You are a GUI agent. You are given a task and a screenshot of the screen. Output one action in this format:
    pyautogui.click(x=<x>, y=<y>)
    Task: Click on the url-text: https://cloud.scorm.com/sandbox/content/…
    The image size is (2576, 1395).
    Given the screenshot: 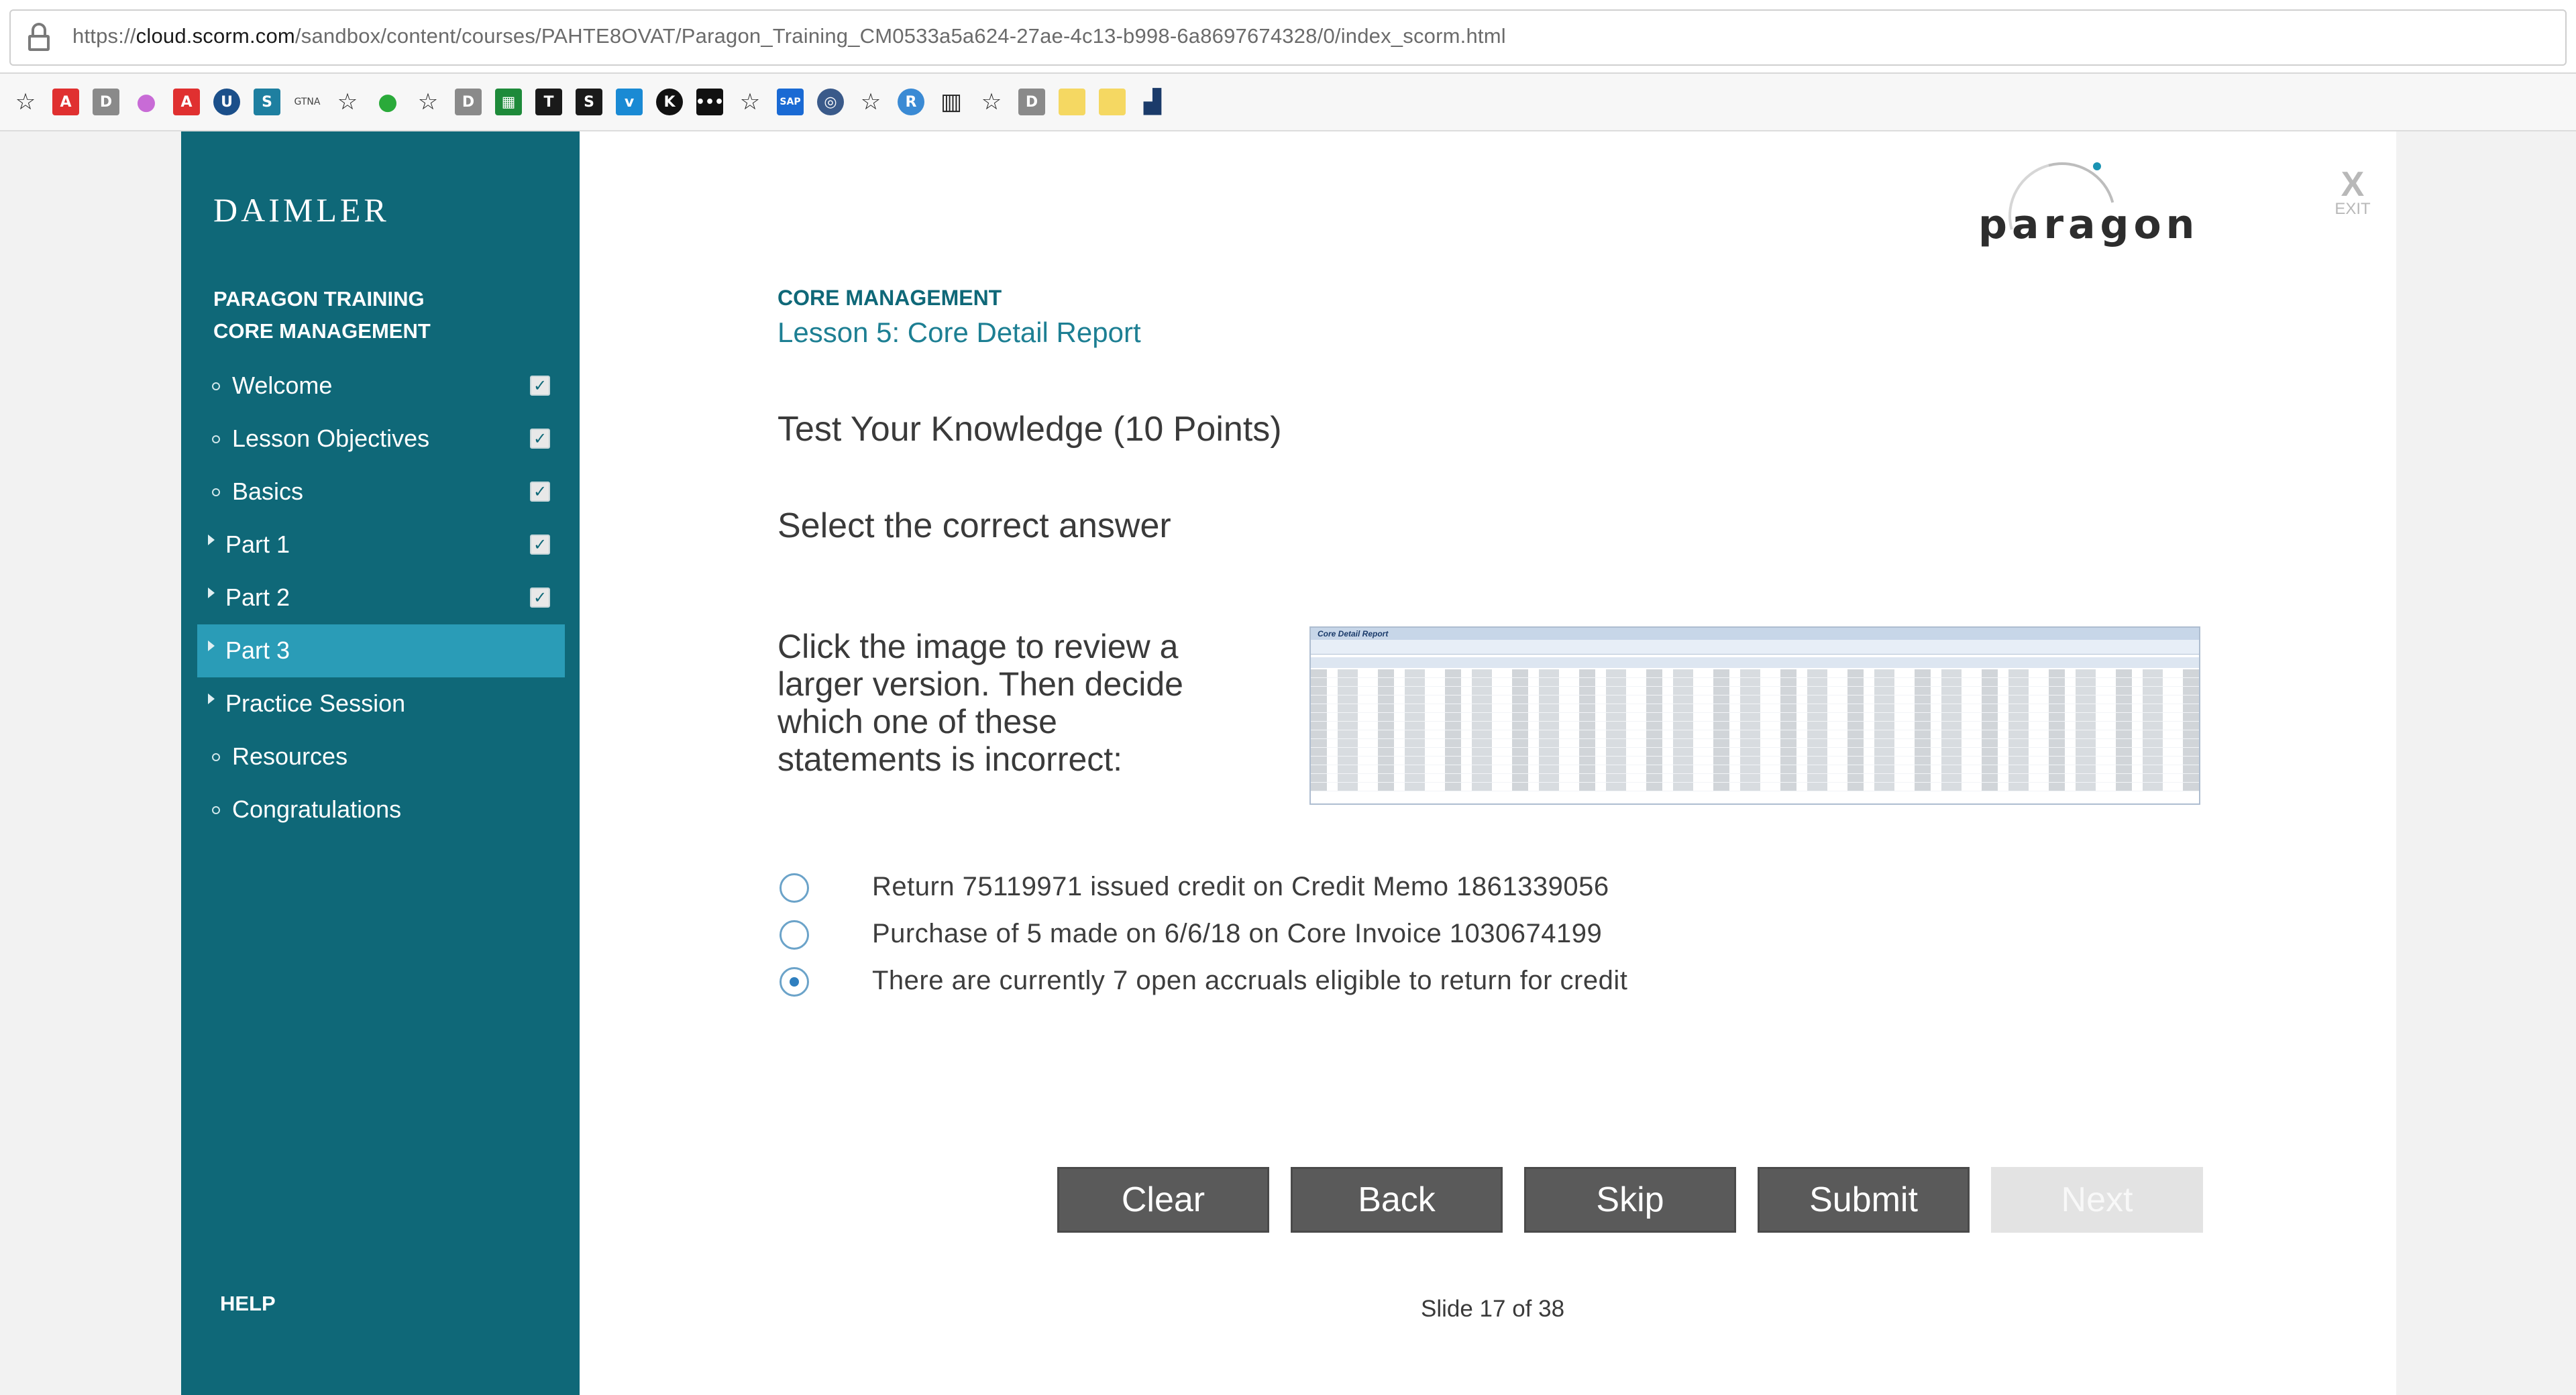 What is the action you would take?
    pyautogui.click(x=789, y=36)
    